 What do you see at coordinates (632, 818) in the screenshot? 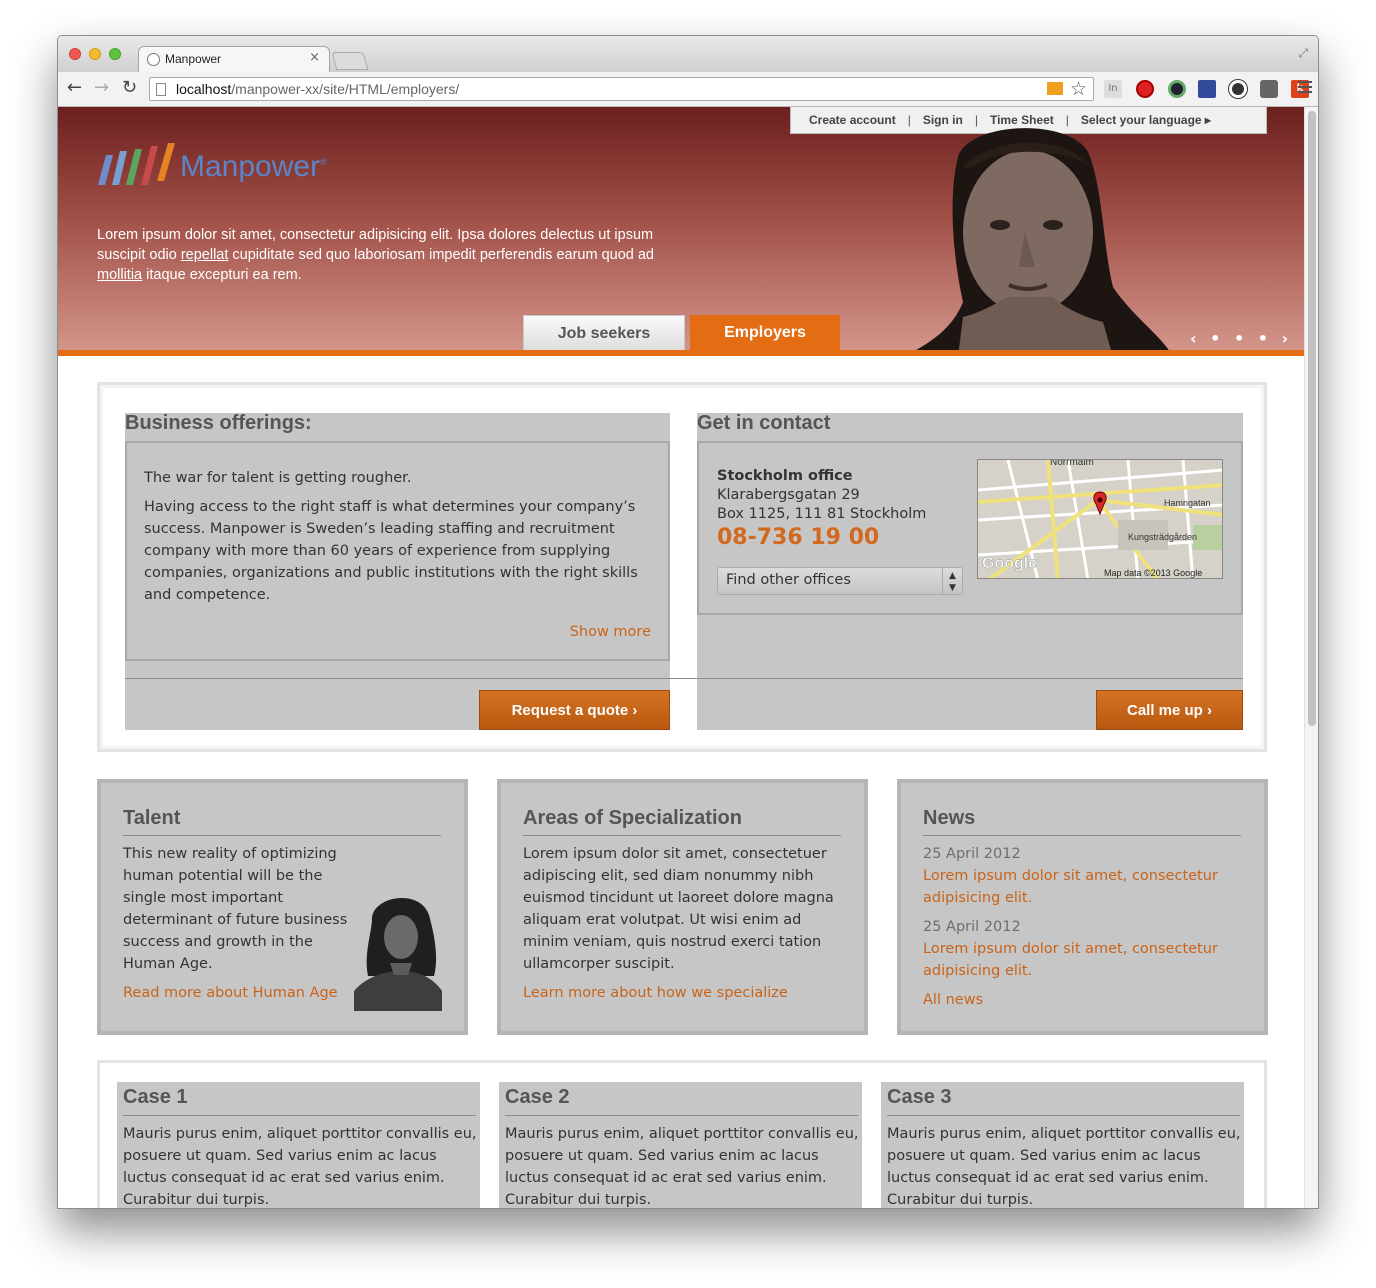
I see `areas-title: Areas of Specialization` at bounding box center [632, 818].